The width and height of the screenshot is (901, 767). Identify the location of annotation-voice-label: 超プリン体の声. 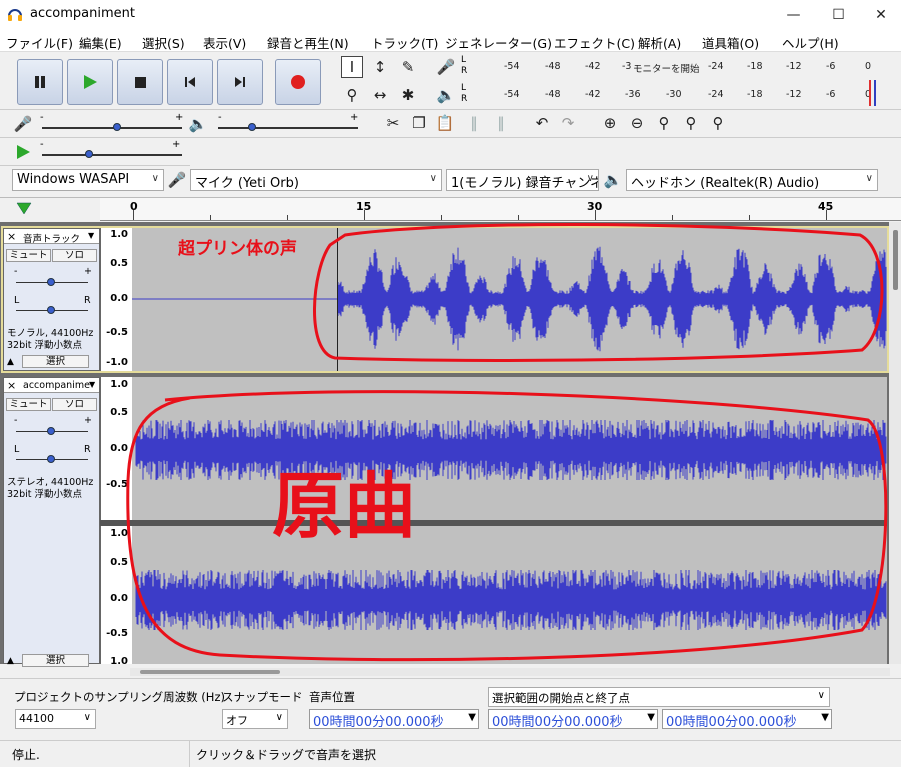
(237, 249).